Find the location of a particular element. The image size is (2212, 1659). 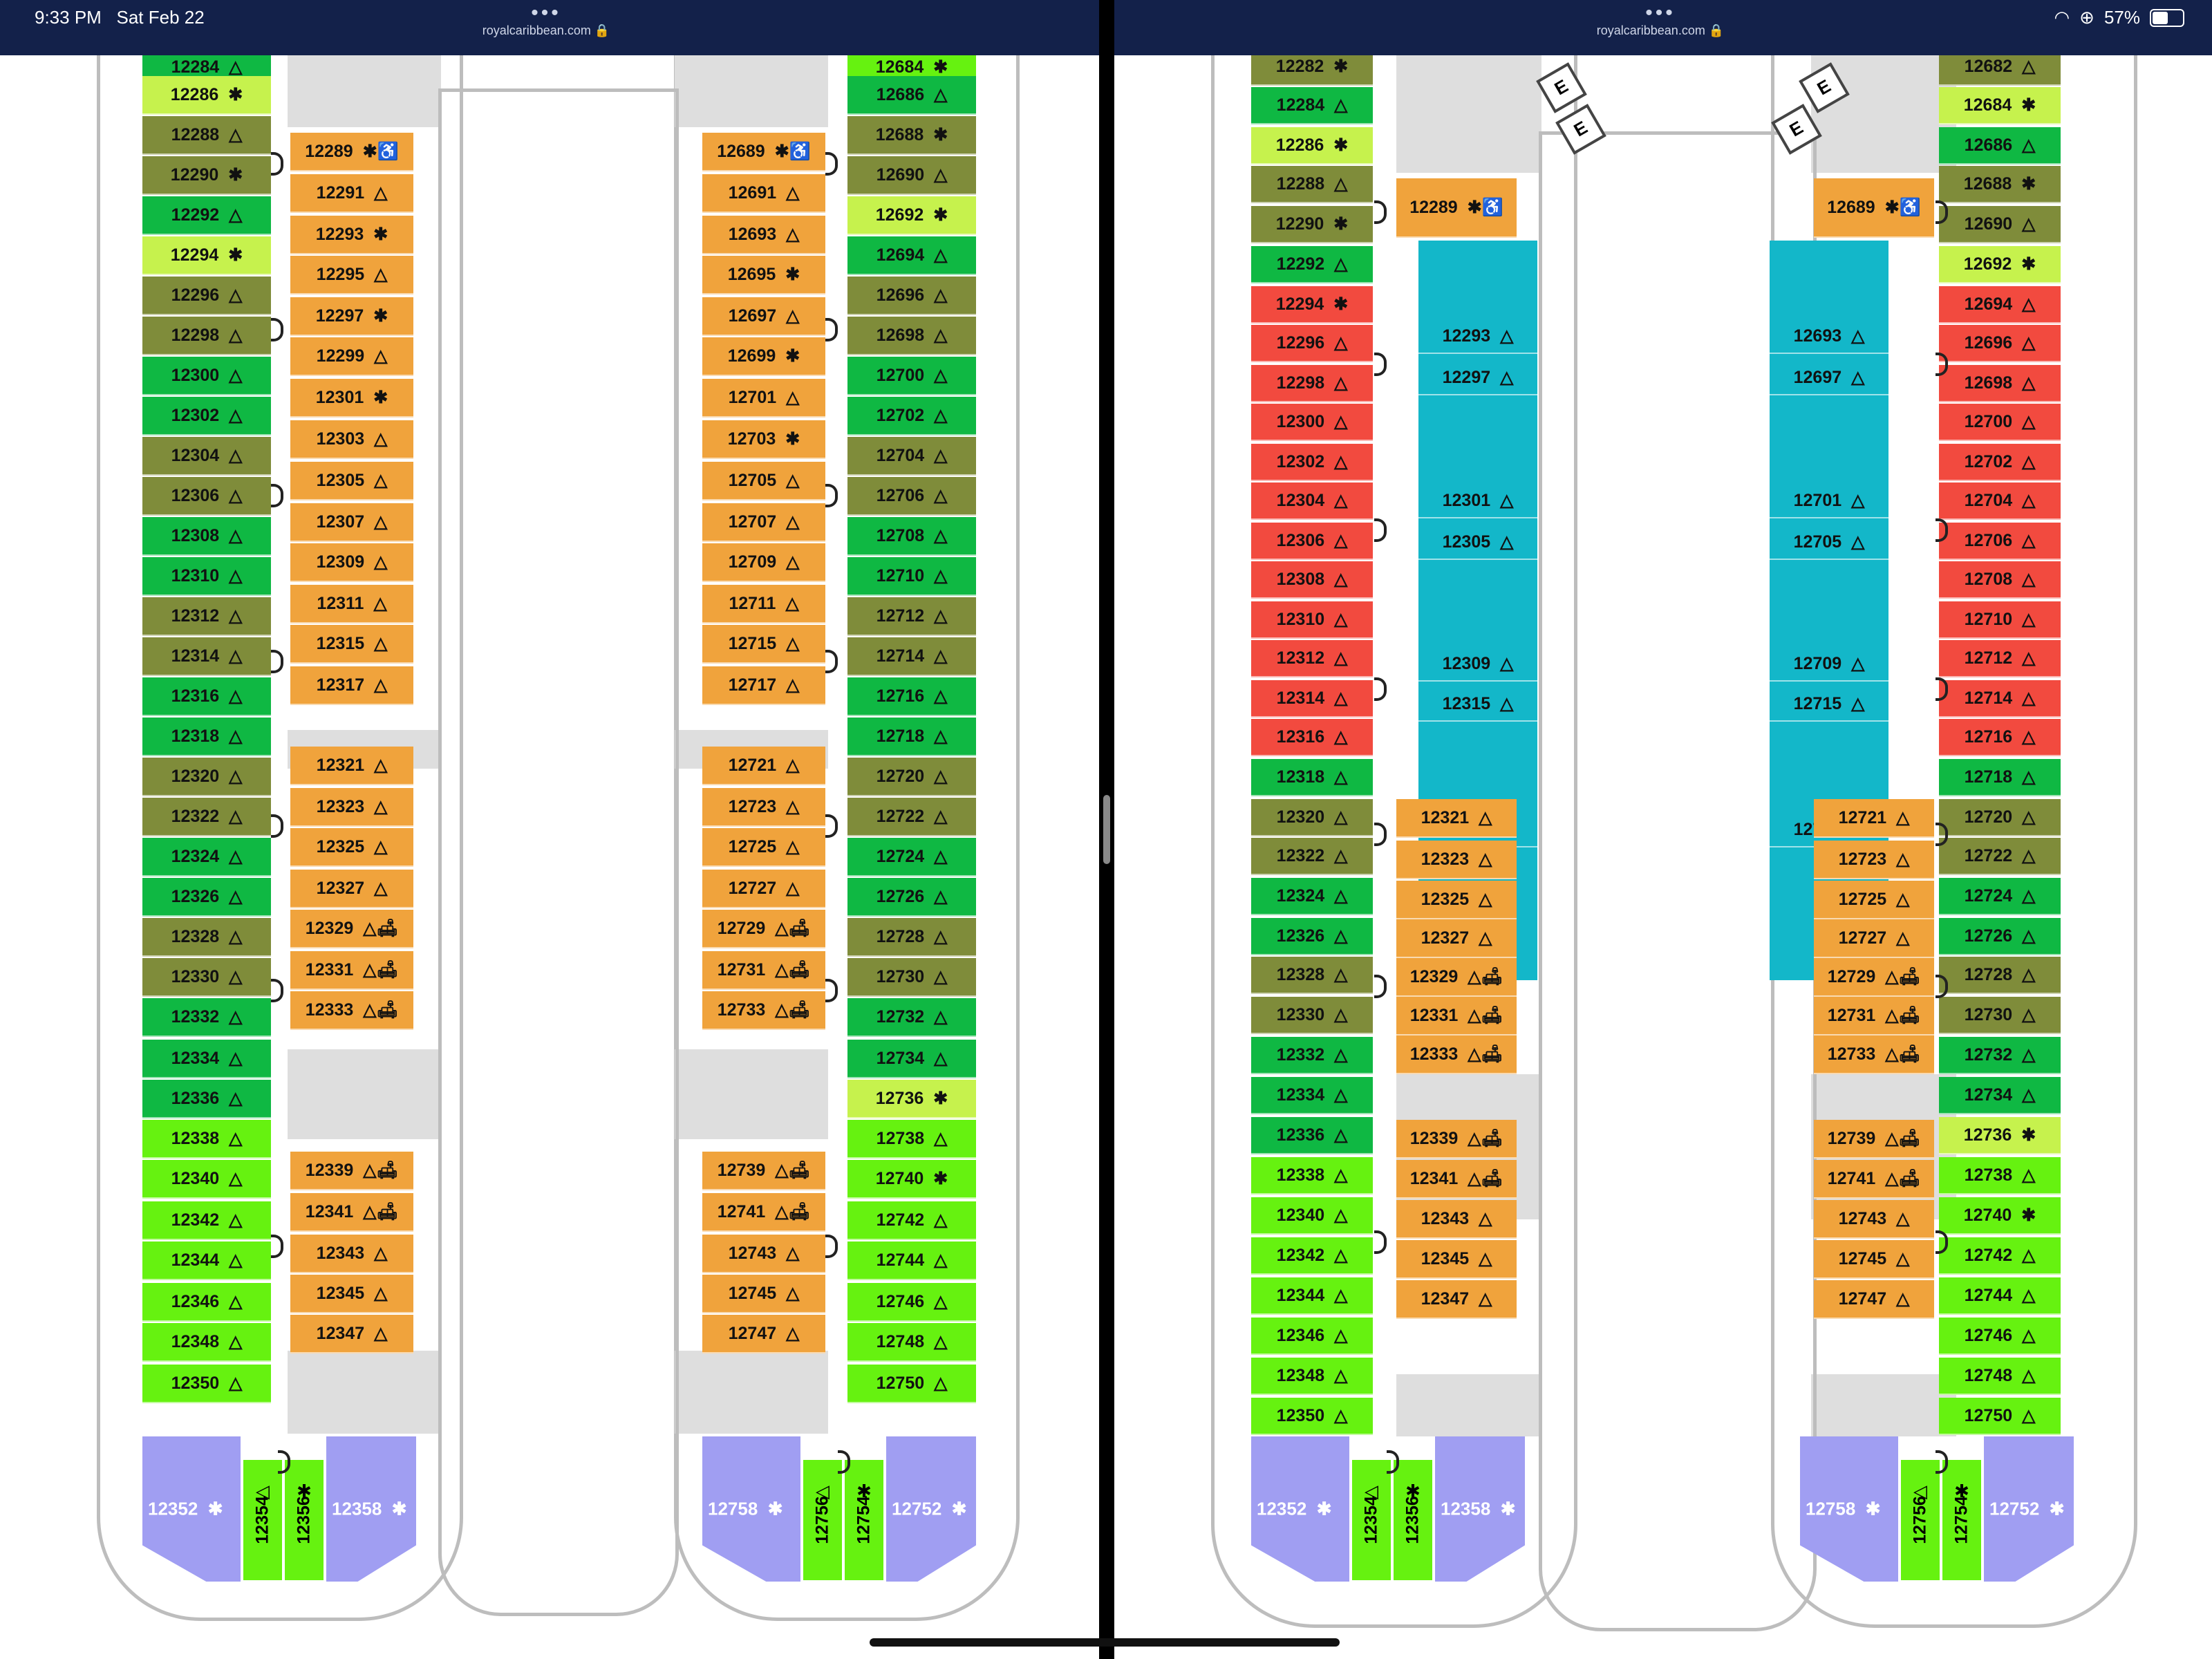

stateroom-12690: 12690 △ is located at coordinates (911, 175).